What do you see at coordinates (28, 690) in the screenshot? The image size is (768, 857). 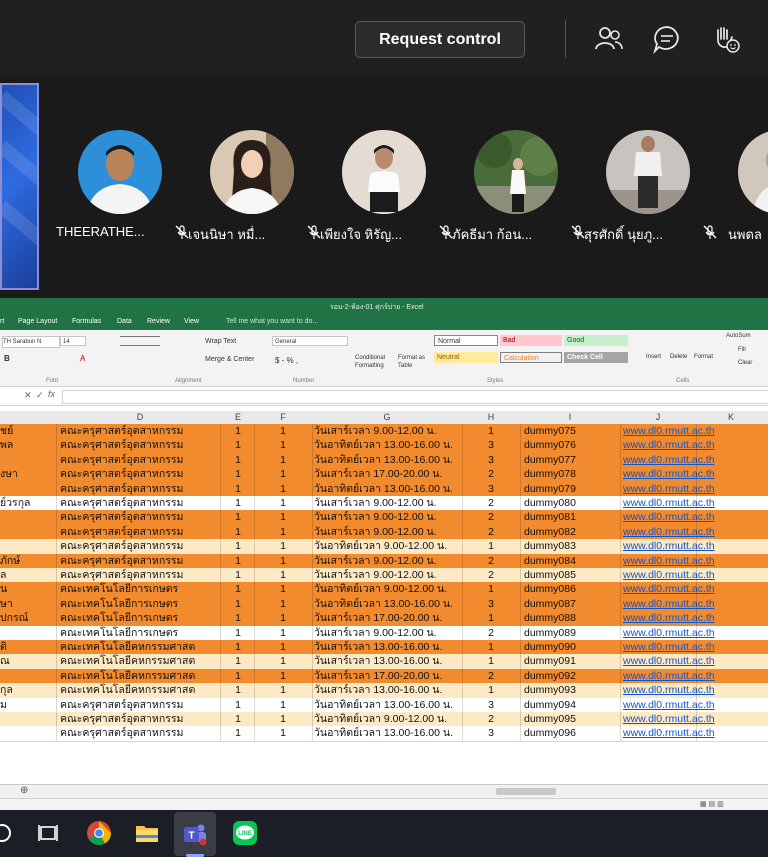 I see `cell-c: กุล` at bounding box center [28, 690].